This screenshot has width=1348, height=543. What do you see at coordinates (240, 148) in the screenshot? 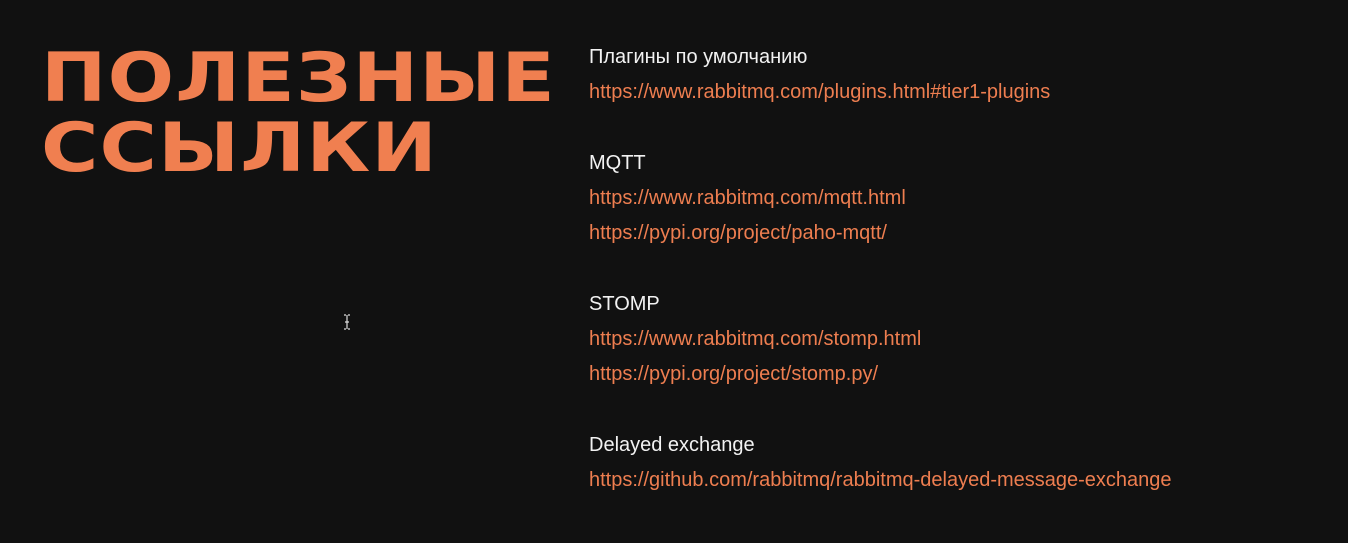
I see `slide-title-line-2: ССЫЛКИ` at bounding box center [240, 148].